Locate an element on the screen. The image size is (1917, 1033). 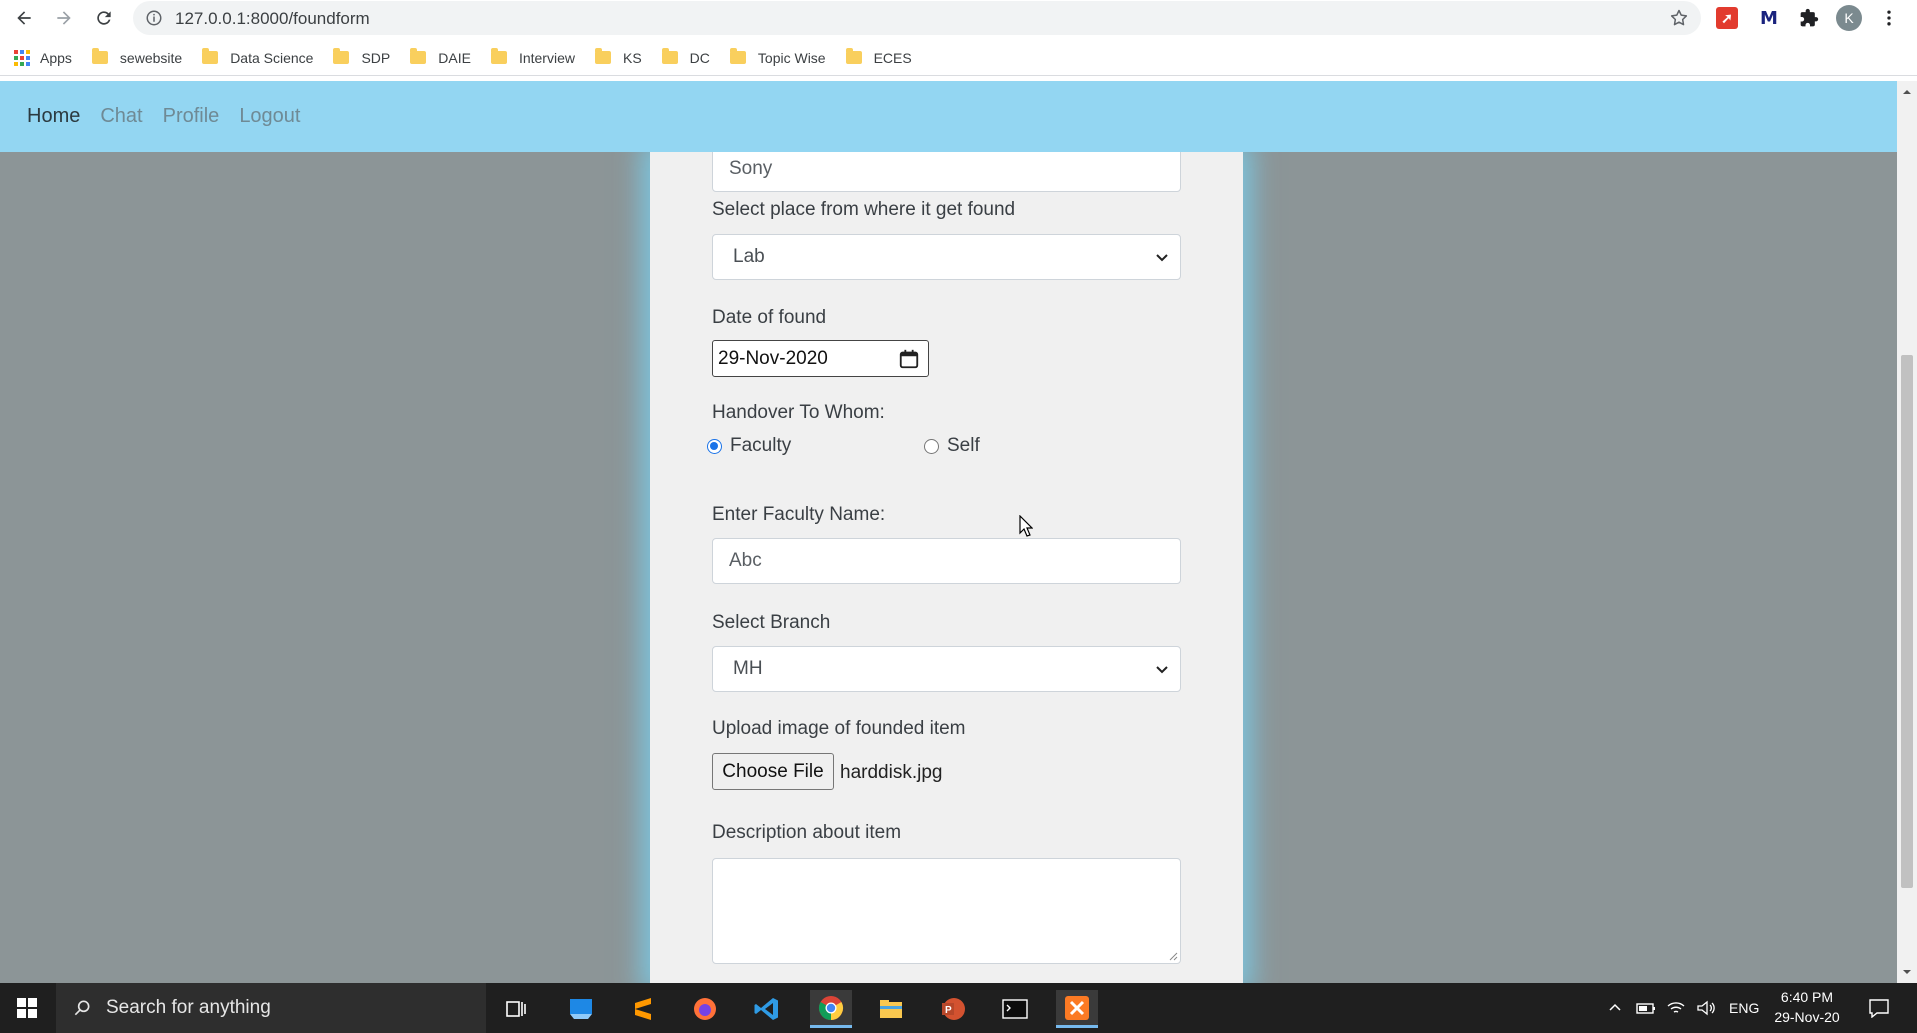
bookmark-label: SDP is located at coordinates (376, 57).